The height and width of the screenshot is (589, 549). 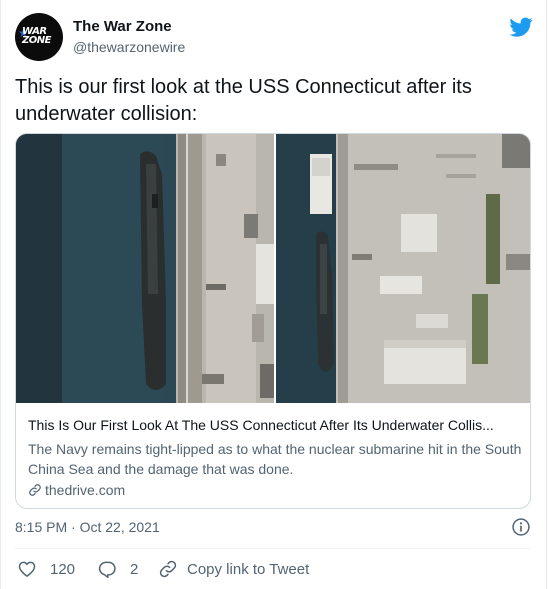 What do you see at coordinates (273, 528) in the screenshot?
I see `tweet-meta: 8:15 PM · Oct 22, 2021` at bounding box center [273, 528].